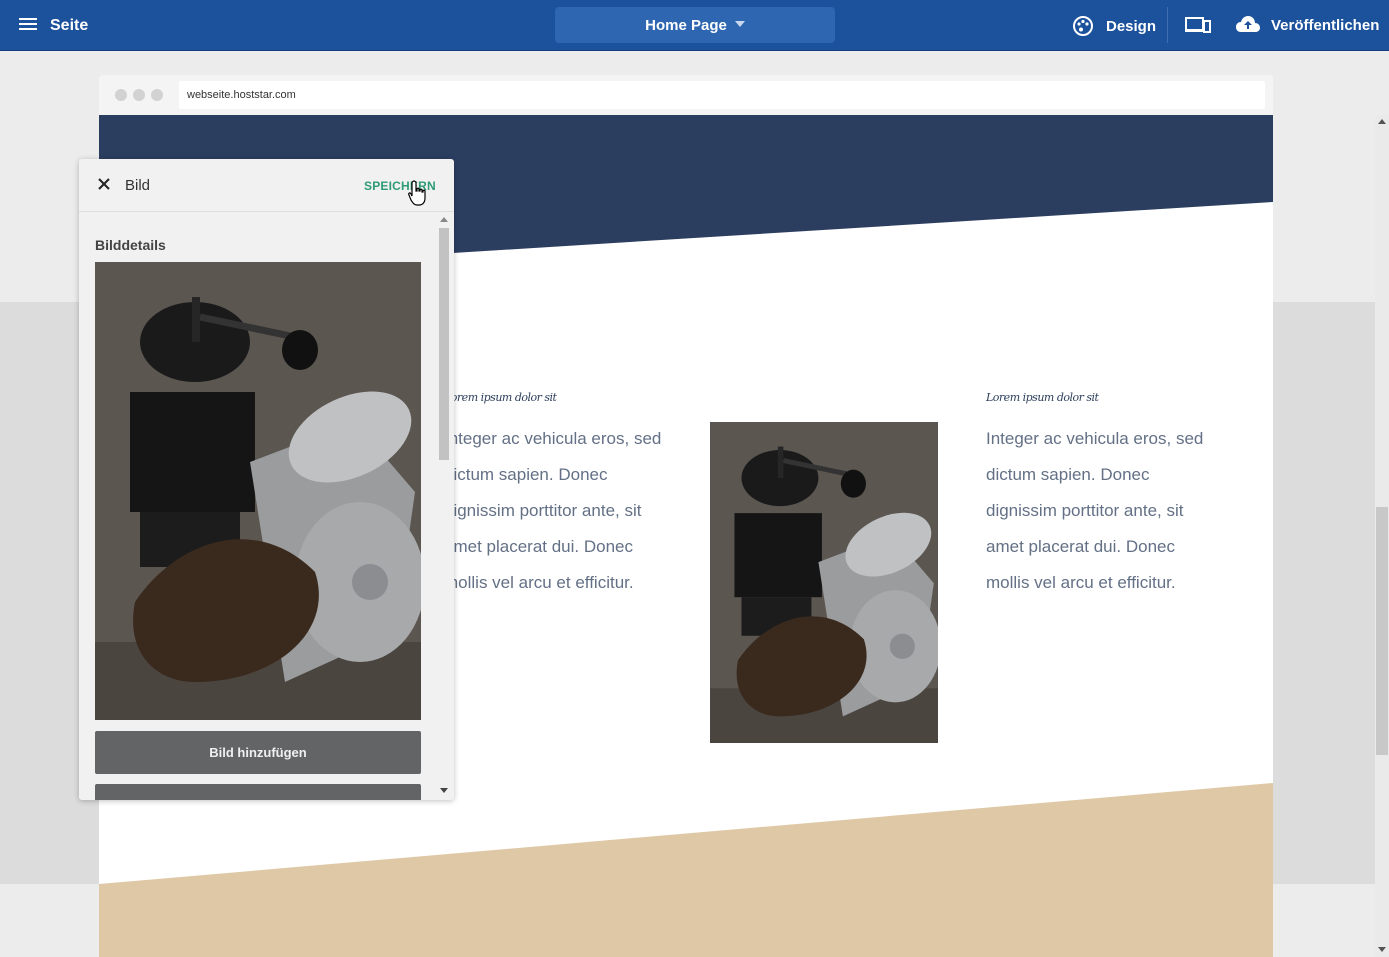 This screenshot has height=957, width=1389. What do you see at coordinates (258, 752) in the screenshot?
I see `add-image-button: Bild hinzufügen` at bounding box center [258, 752].